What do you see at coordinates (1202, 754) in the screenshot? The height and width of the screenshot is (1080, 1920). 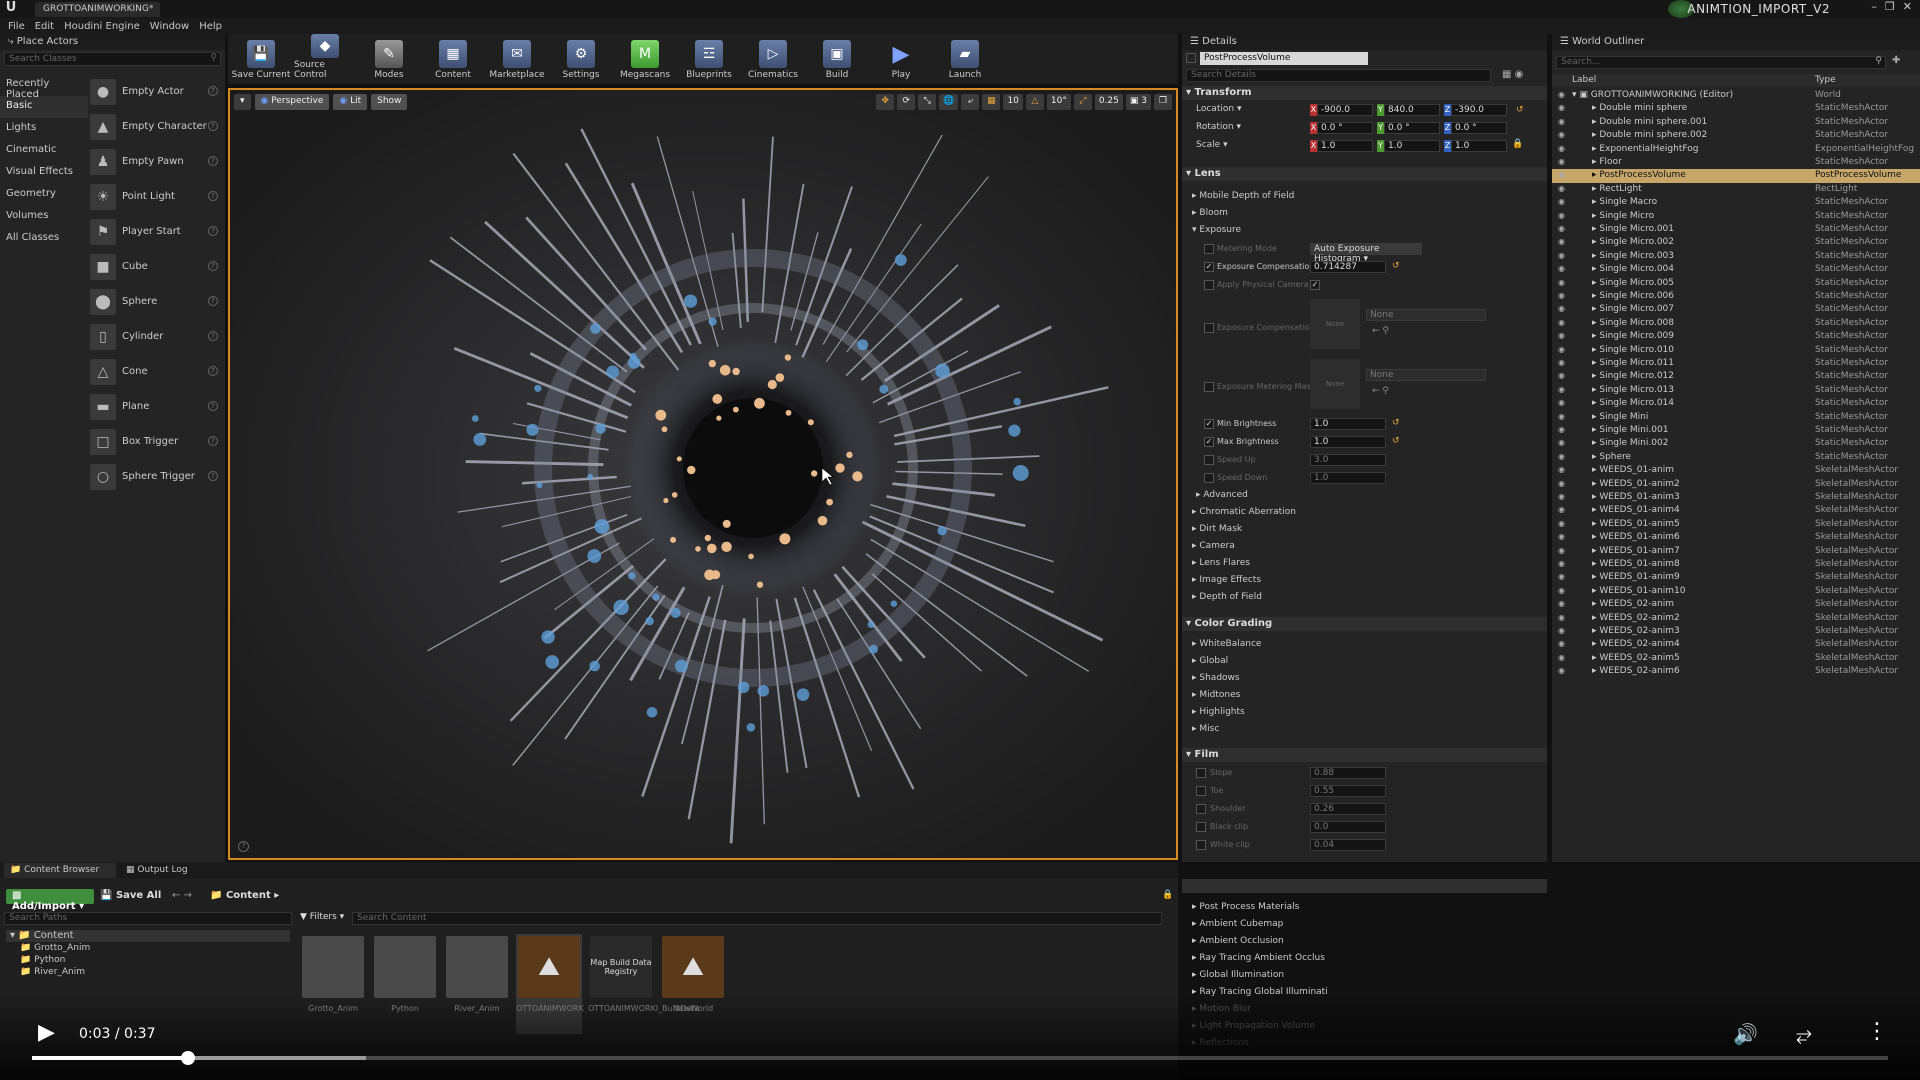 I see `film-section: ▾ Film` at bounding box center [1202, 754].